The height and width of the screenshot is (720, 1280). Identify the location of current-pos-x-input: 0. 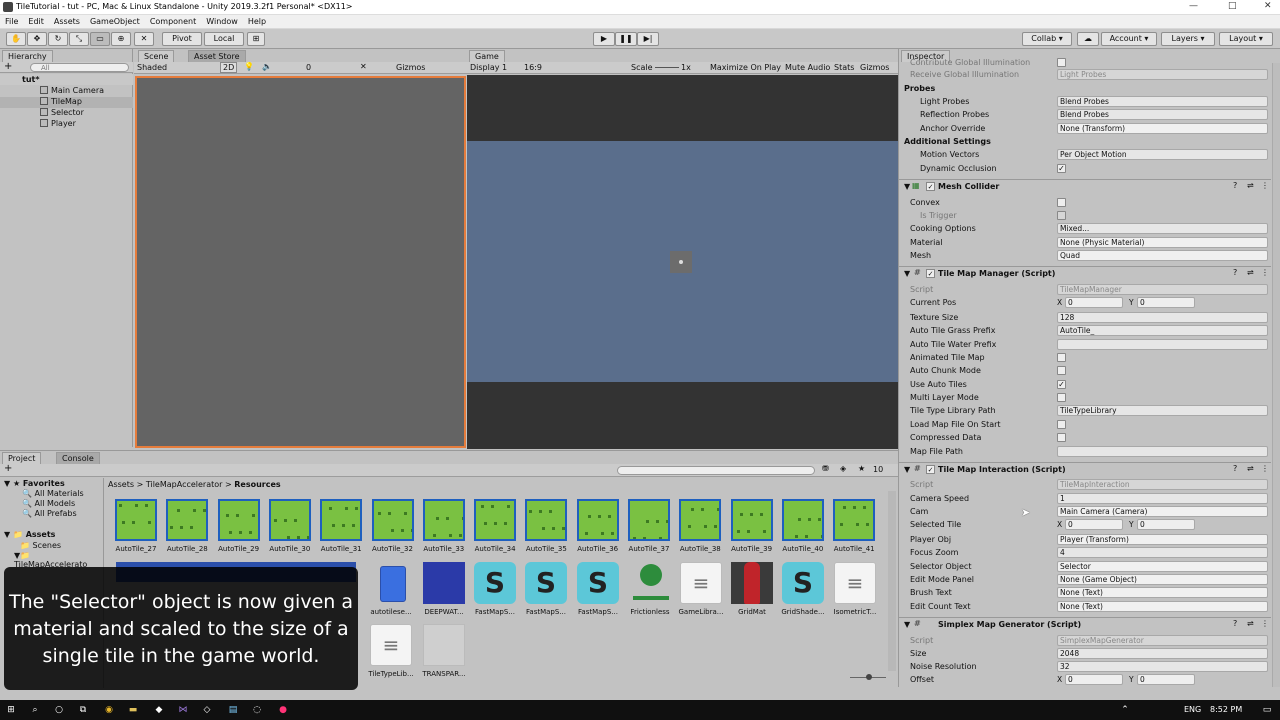
(1094, 302).